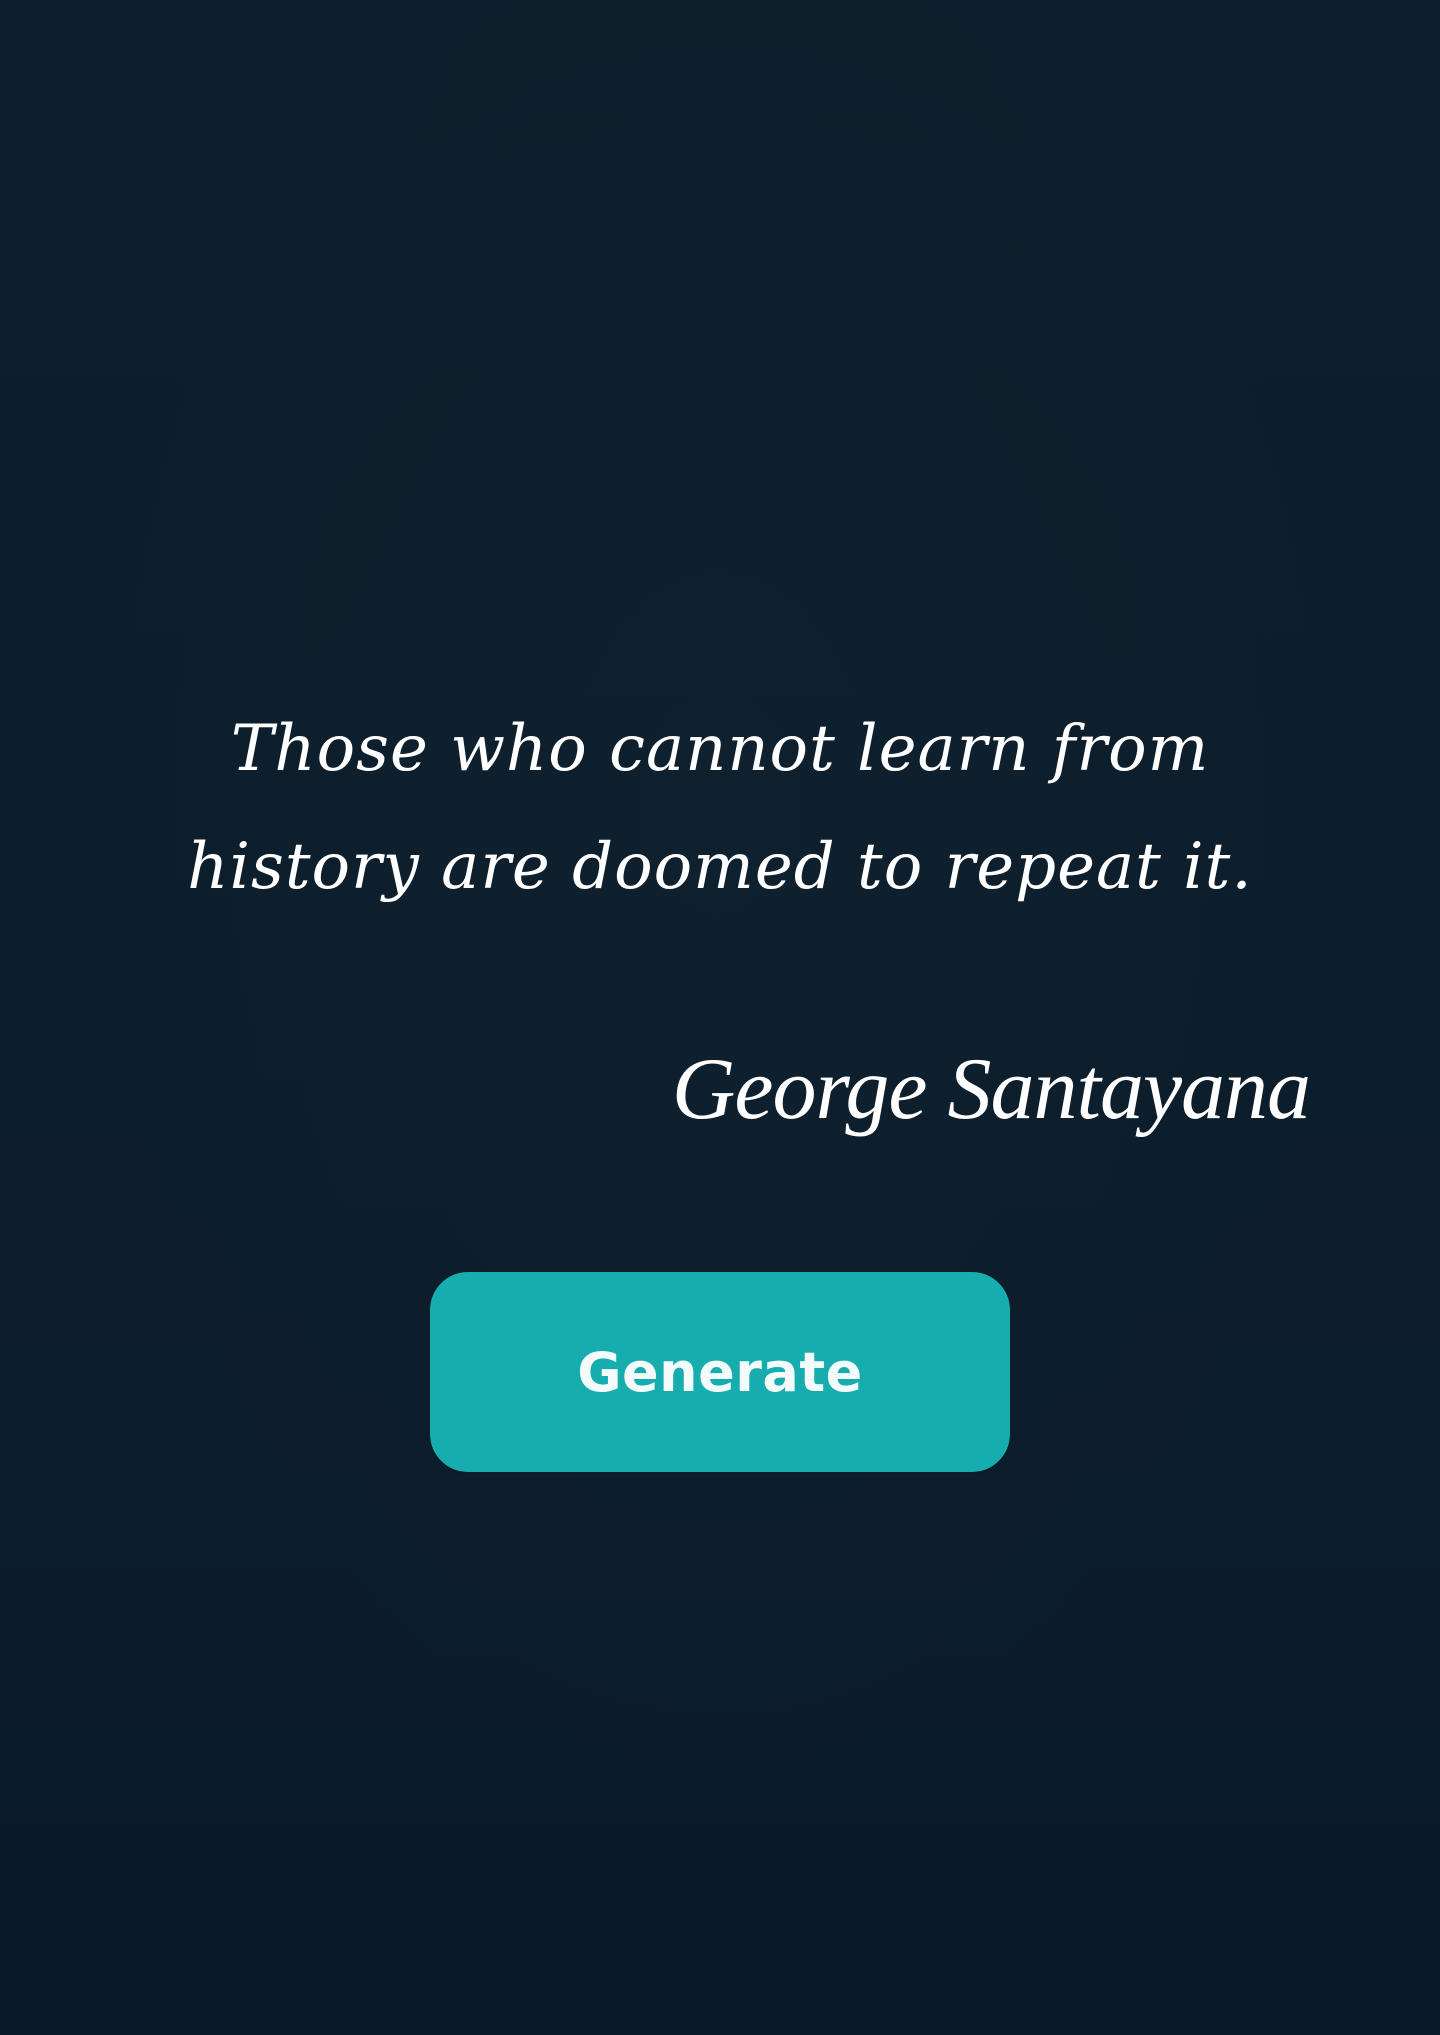  I want to click on generate-button: Generate, so click(720, 1372).